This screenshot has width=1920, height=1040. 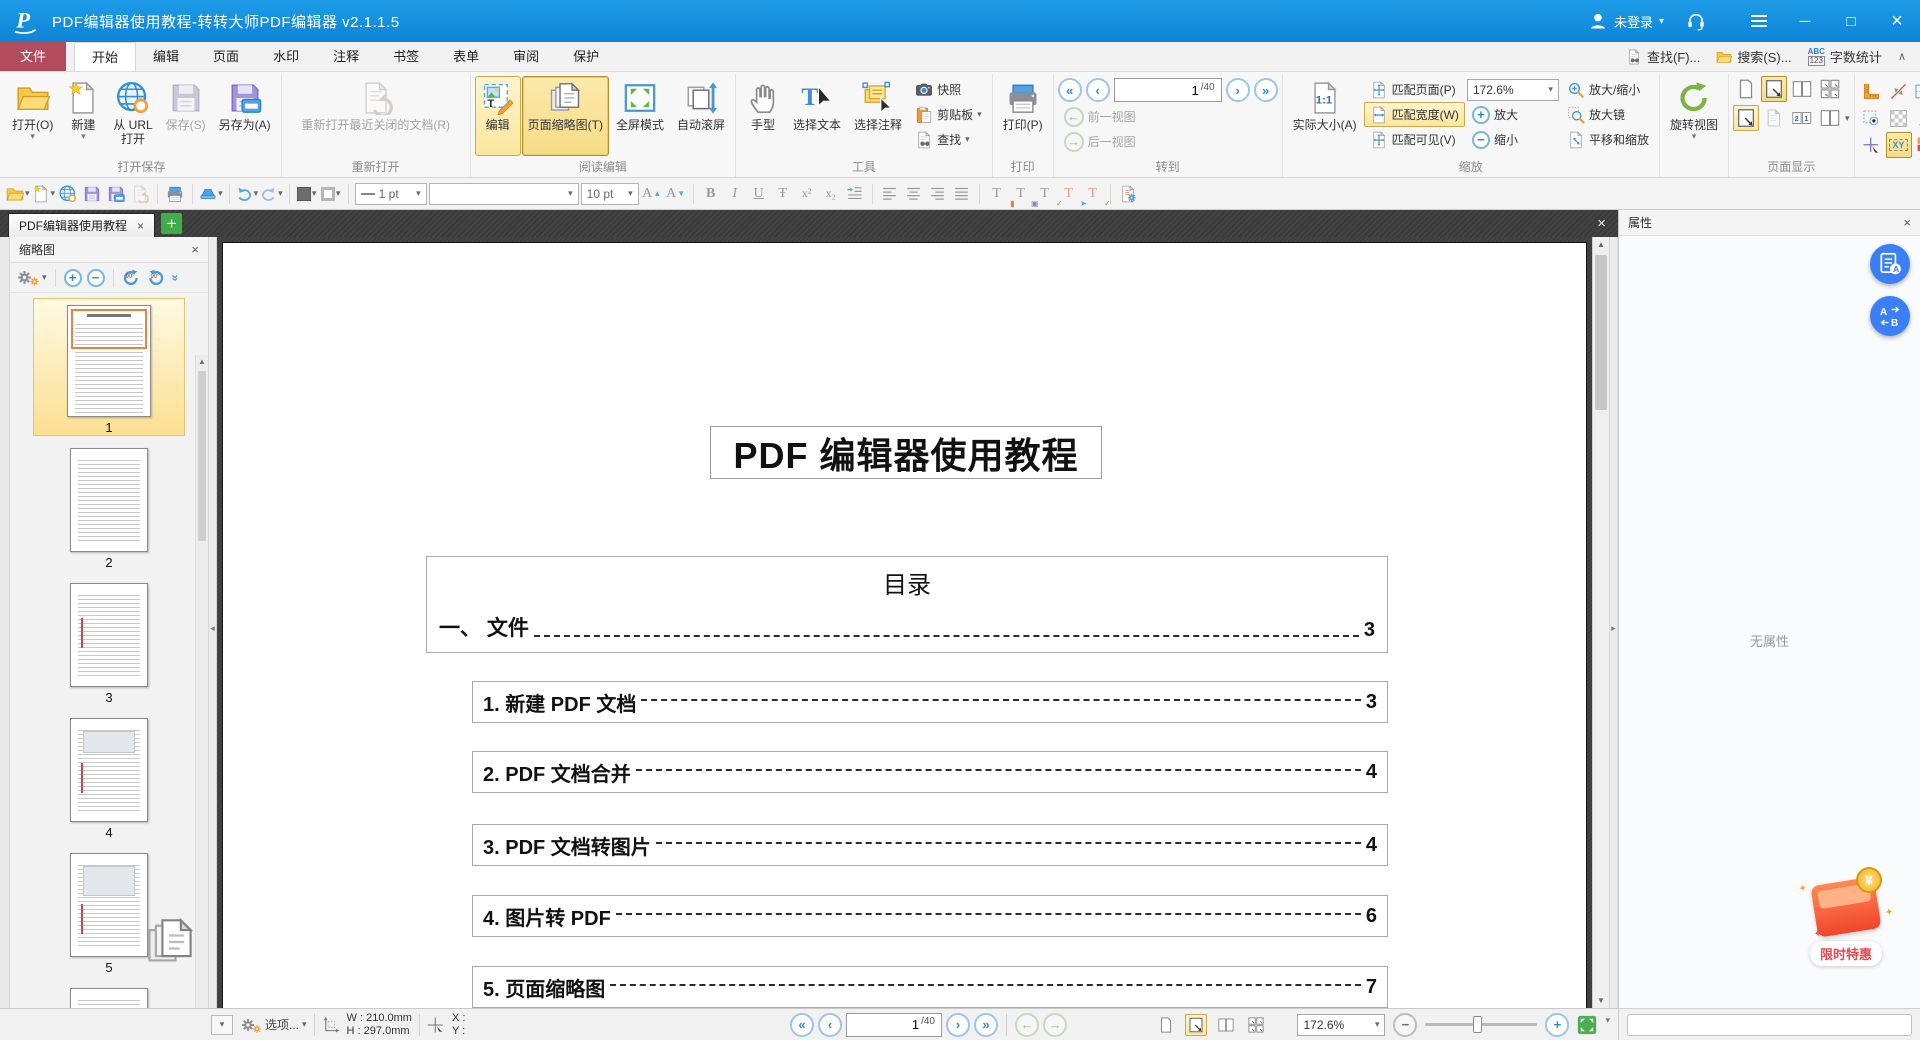 I want to click on qt-open-url-button, so click(x=68, y=194).